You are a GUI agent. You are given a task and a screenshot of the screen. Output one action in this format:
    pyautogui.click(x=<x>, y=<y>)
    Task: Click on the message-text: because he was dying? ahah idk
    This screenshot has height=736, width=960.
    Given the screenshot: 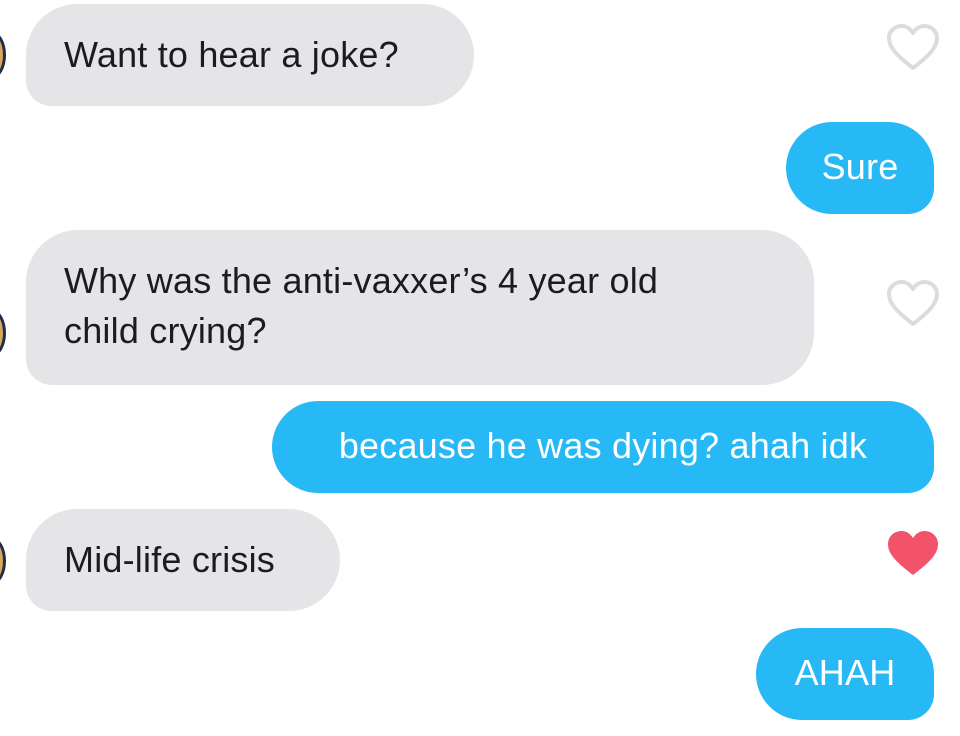 What is the action you would take?
    pyautogui.click(x=603, y=445)
    